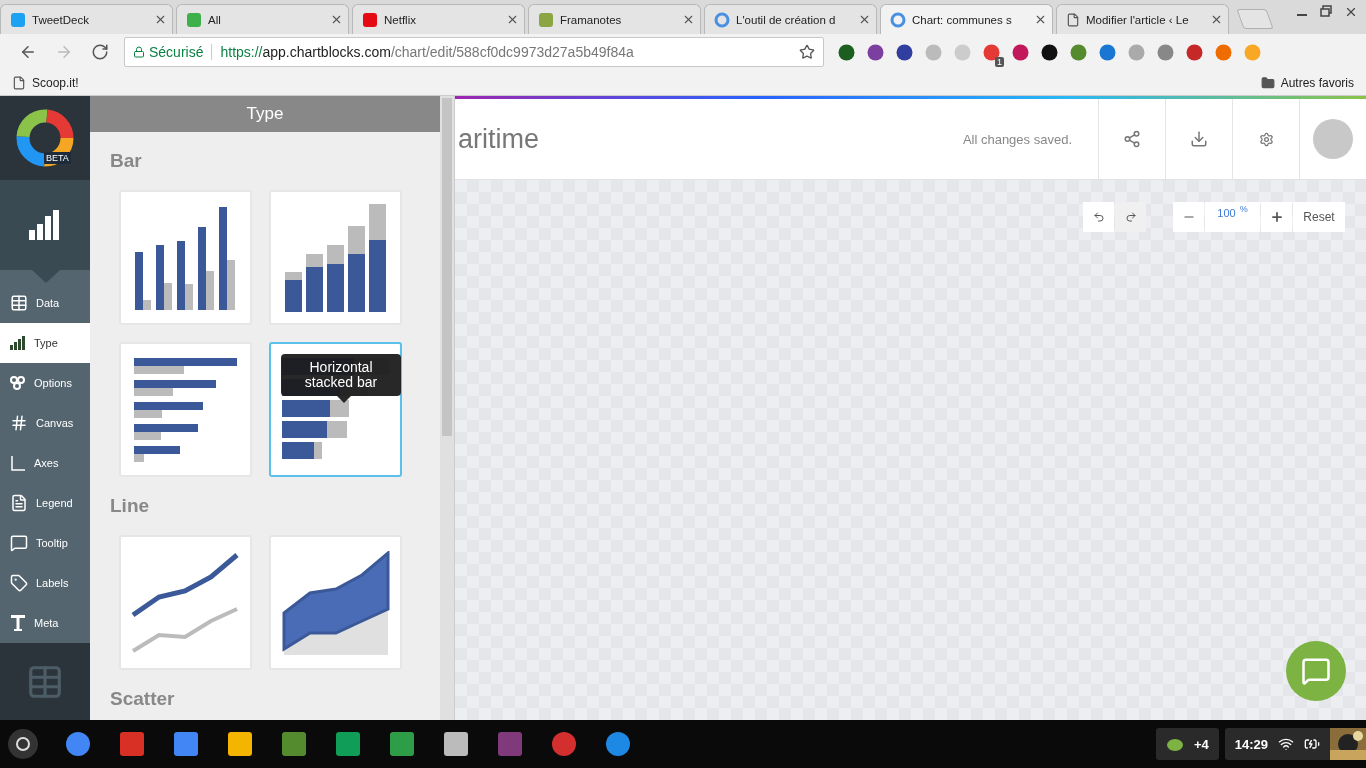 This screenshot has width=1366, height=768. I want to click on zoom-in-button, so click(1276, 217).